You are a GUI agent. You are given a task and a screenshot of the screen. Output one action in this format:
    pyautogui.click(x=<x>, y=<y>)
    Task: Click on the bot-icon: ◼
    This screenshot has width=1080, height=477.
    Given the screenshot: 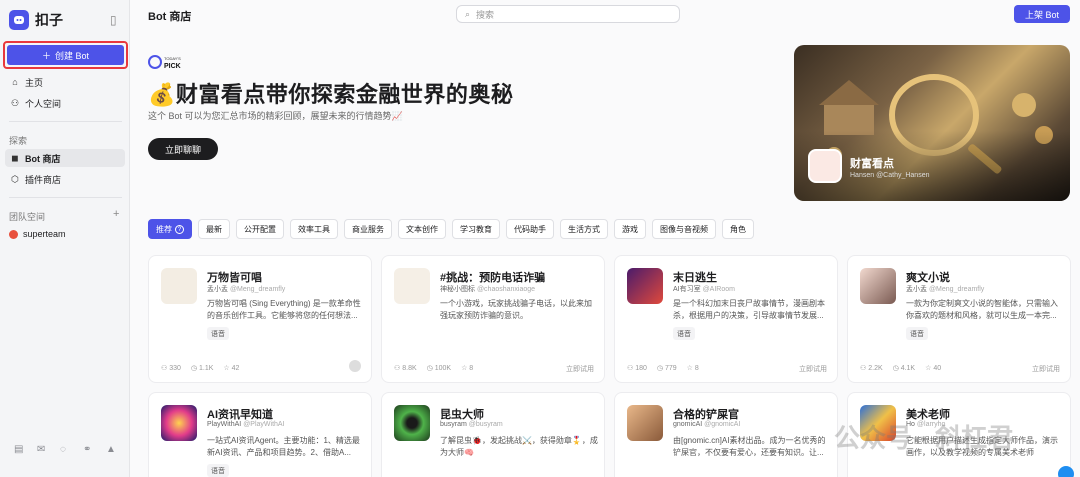 What is the action you would take?
    pyautogui.click(x=15, y=157)
    